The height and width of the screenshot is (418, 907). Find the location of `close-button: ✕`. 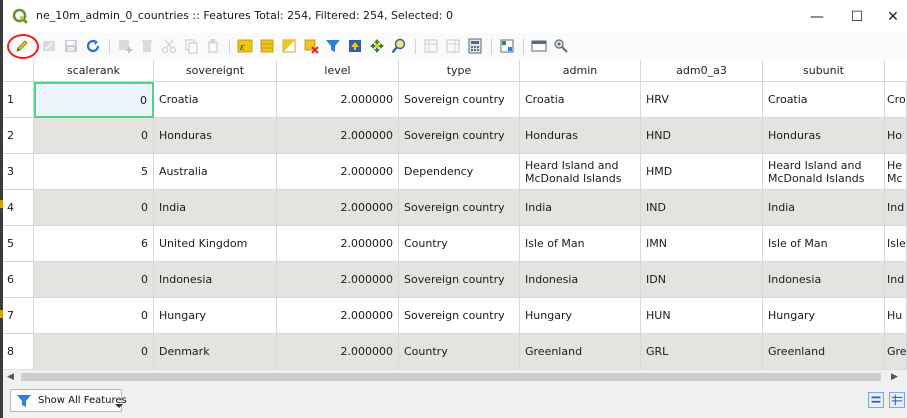

close-button: ✕ is located at coordinates (890, 17).